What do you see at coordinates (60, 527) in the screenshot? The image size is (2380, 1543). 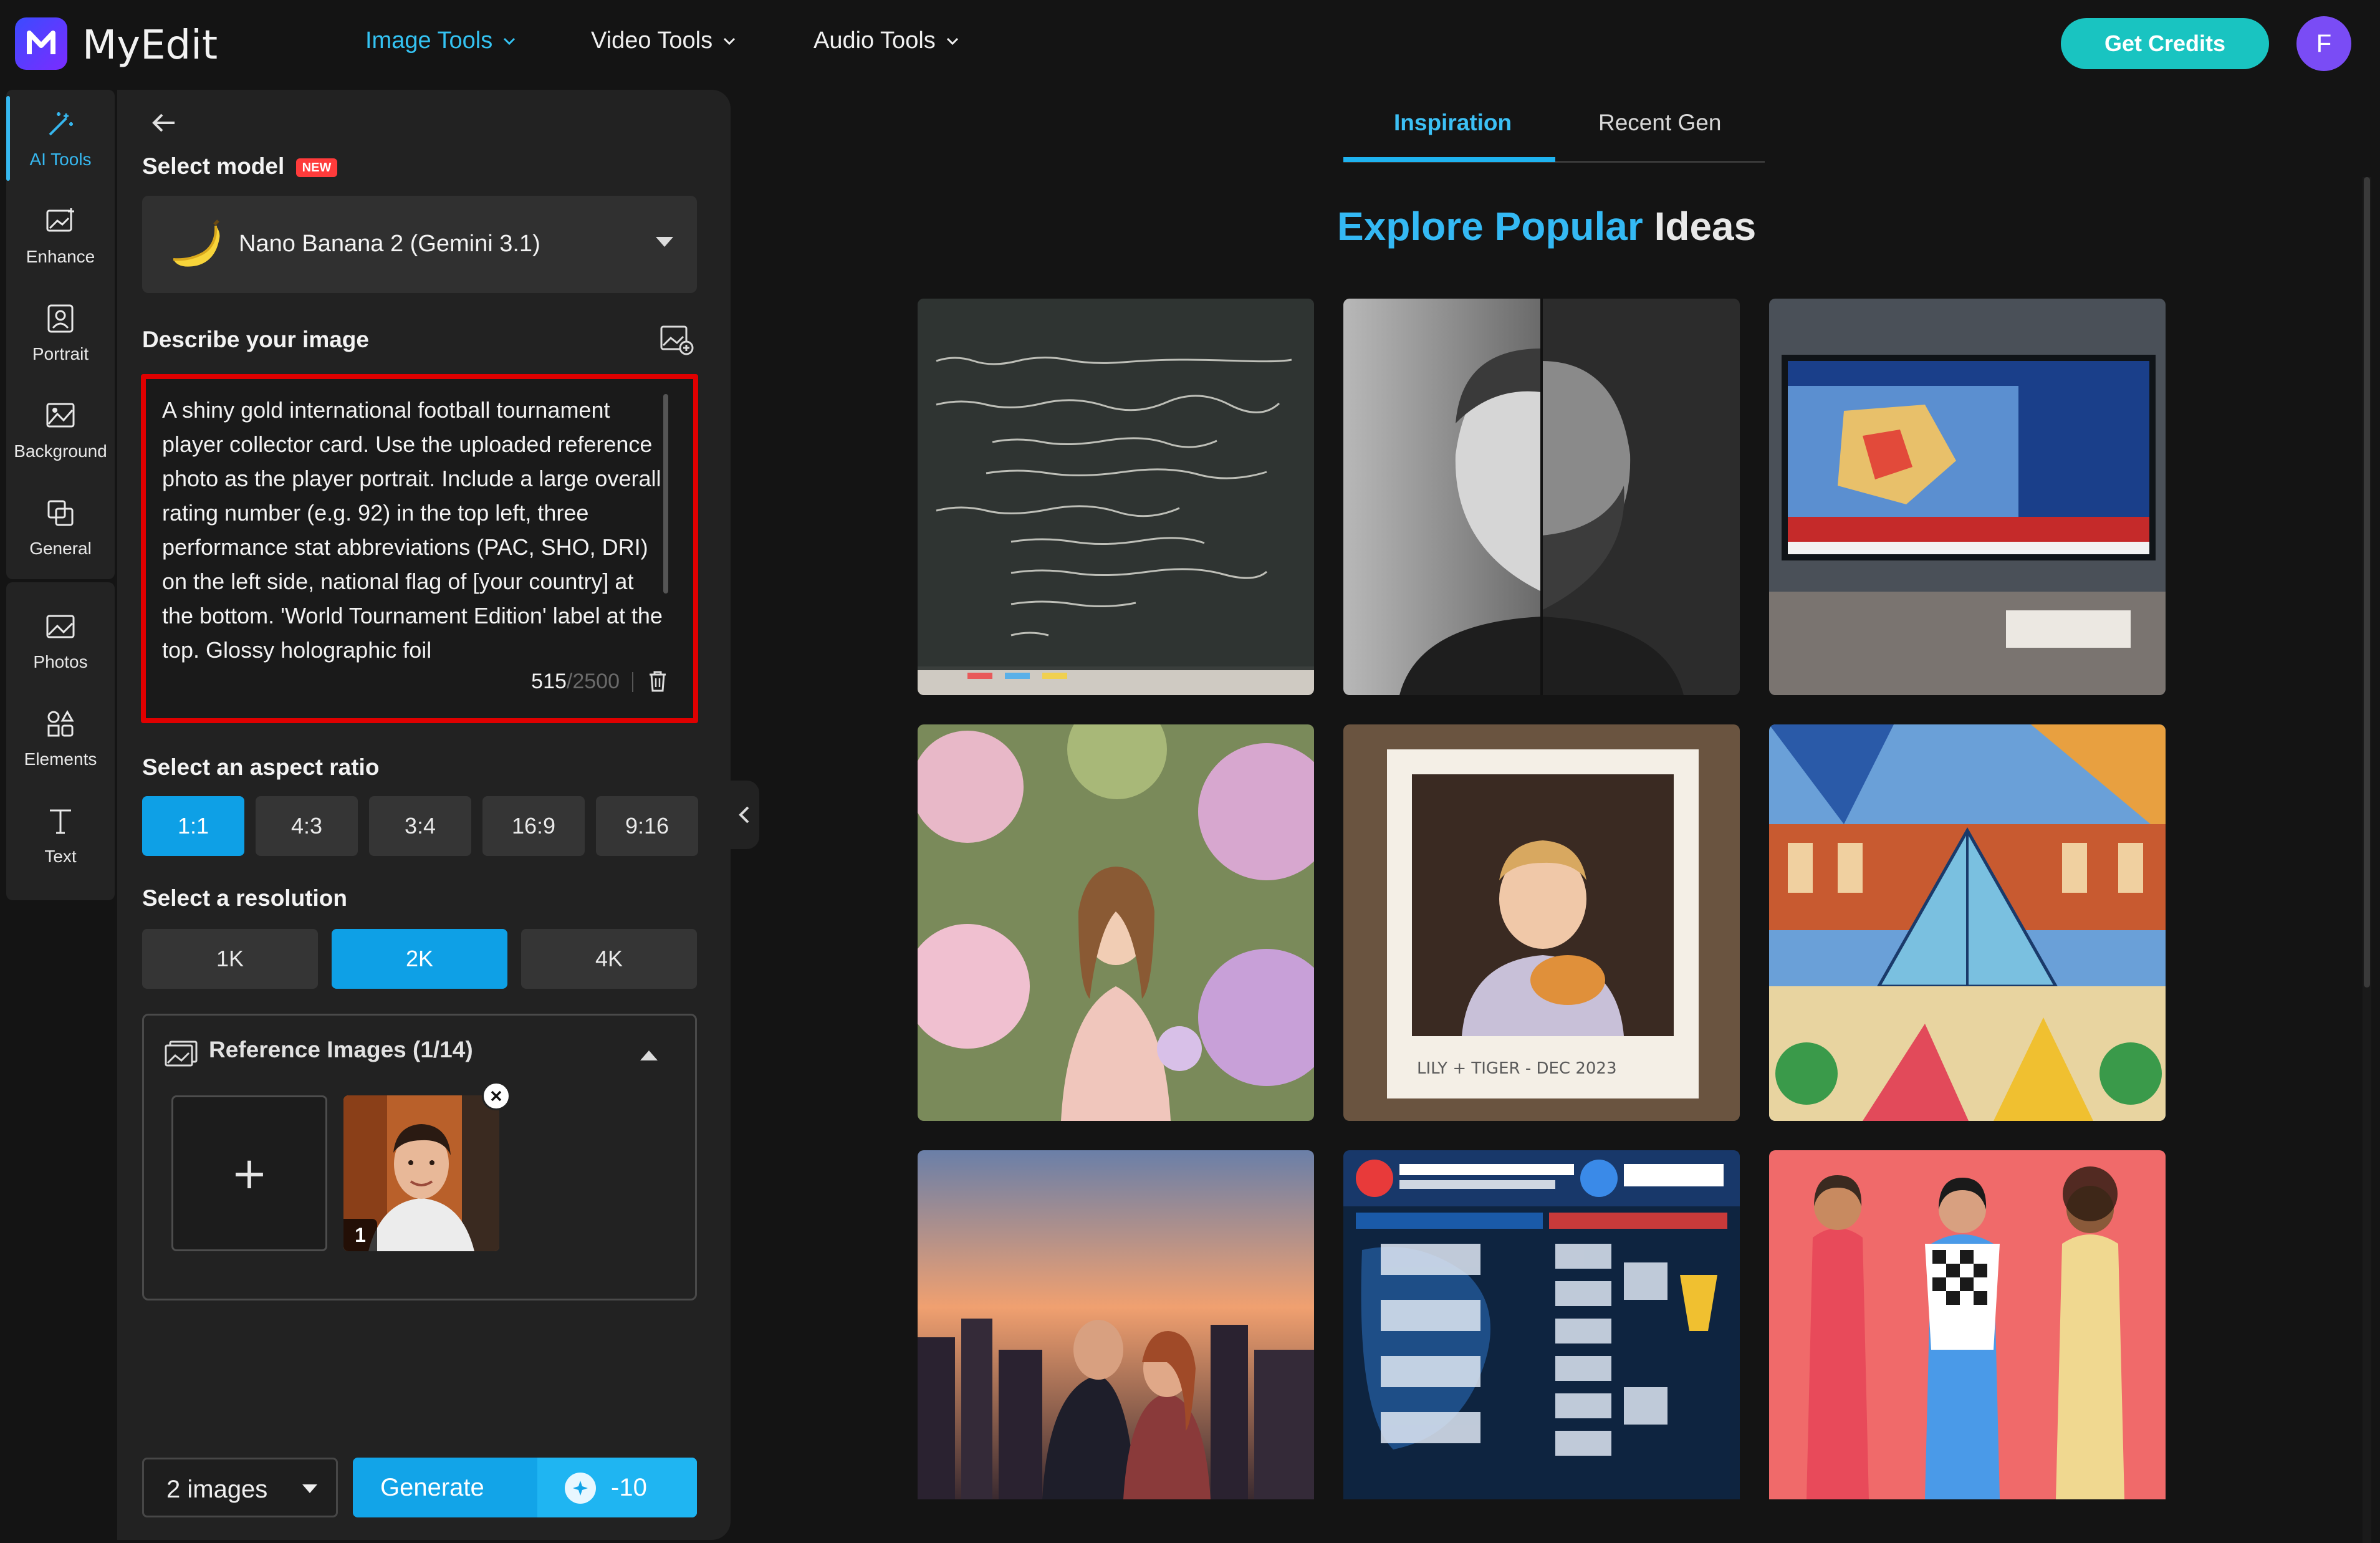 I see `rail-item-general: General` at bounding box center [60, 527].